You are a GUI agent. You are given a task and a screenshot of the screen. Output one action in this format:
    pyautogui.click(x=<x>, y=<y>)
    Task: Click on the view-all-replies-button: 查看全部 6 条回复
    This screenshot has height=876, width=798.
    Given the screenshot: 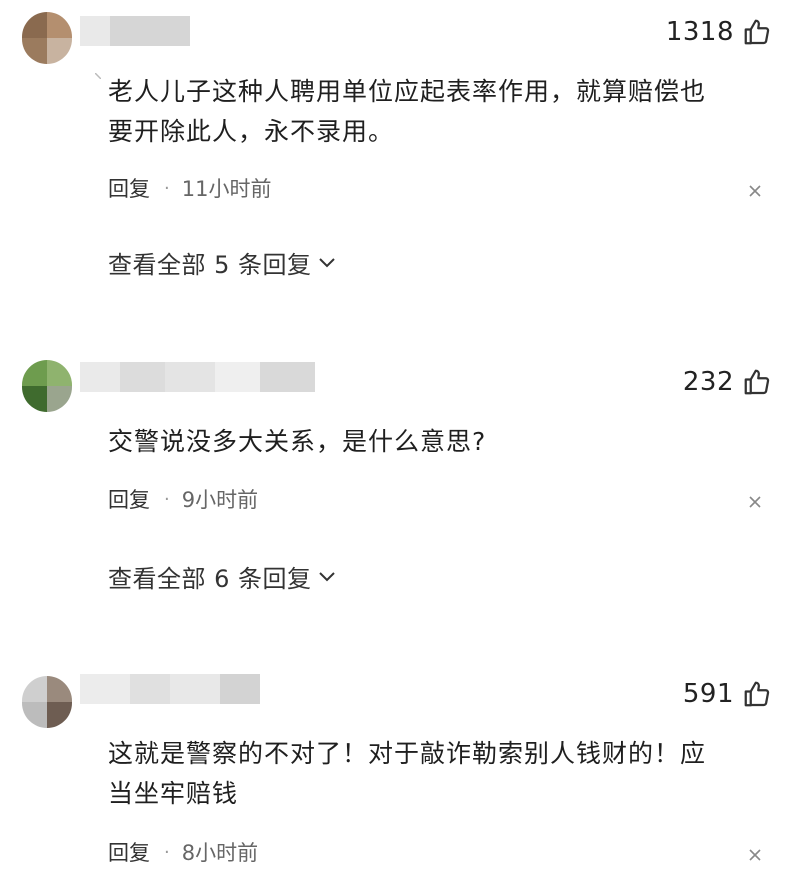 What is the action you would take?
    pyautogui.click(x=222, y=576)
    